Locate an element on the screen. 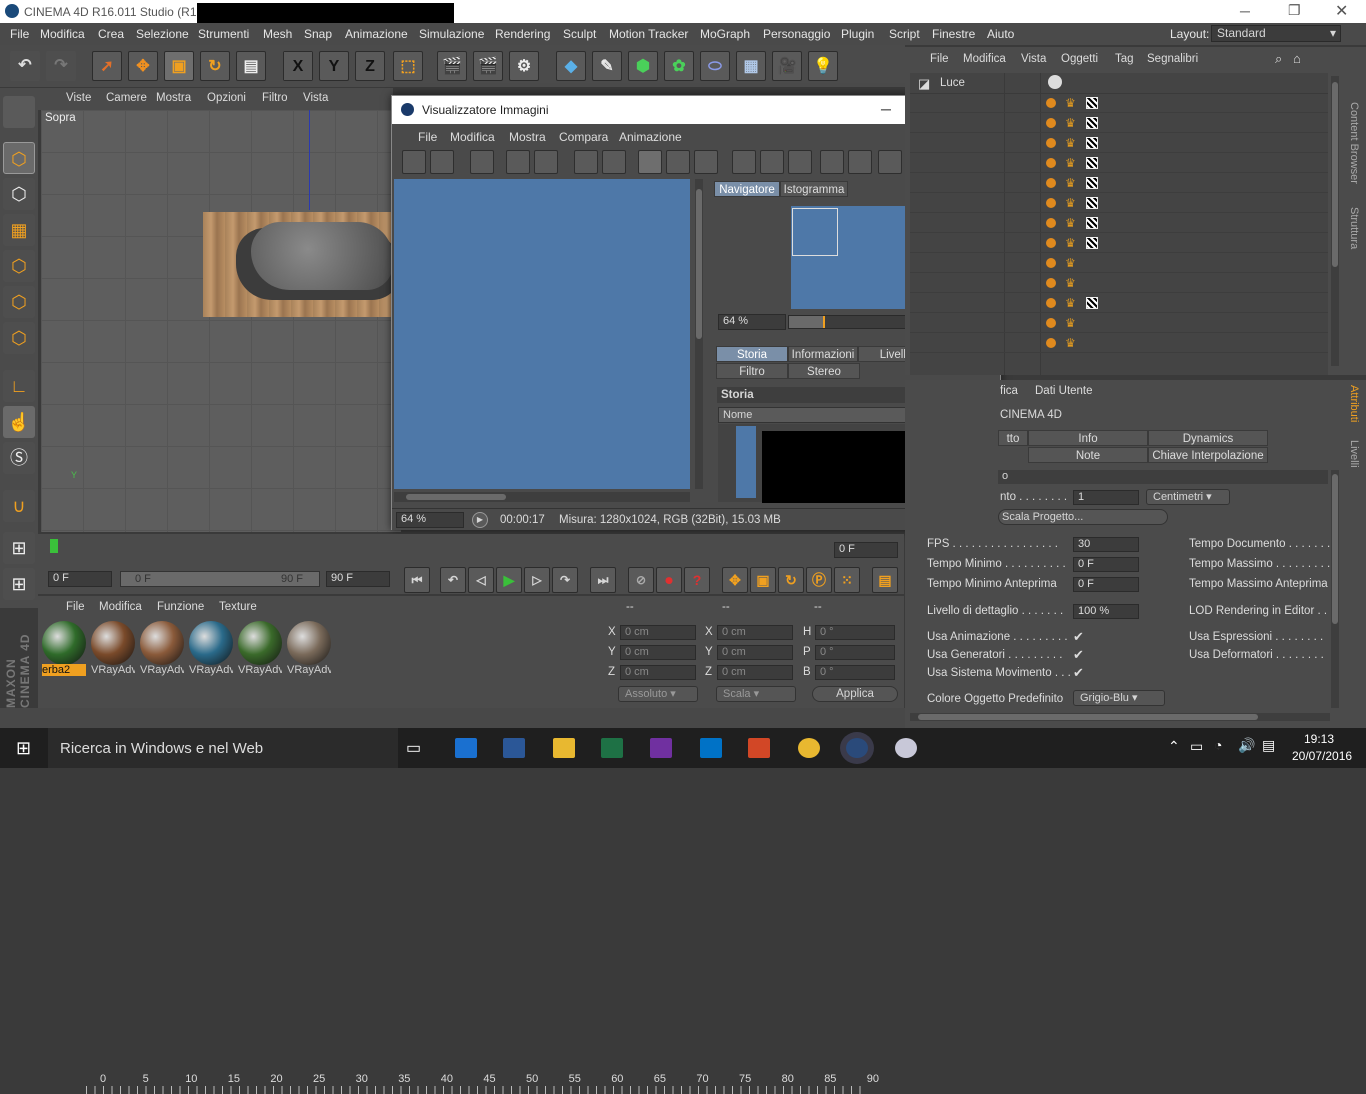  history-thumbnail is located at coordinates (746, 462).